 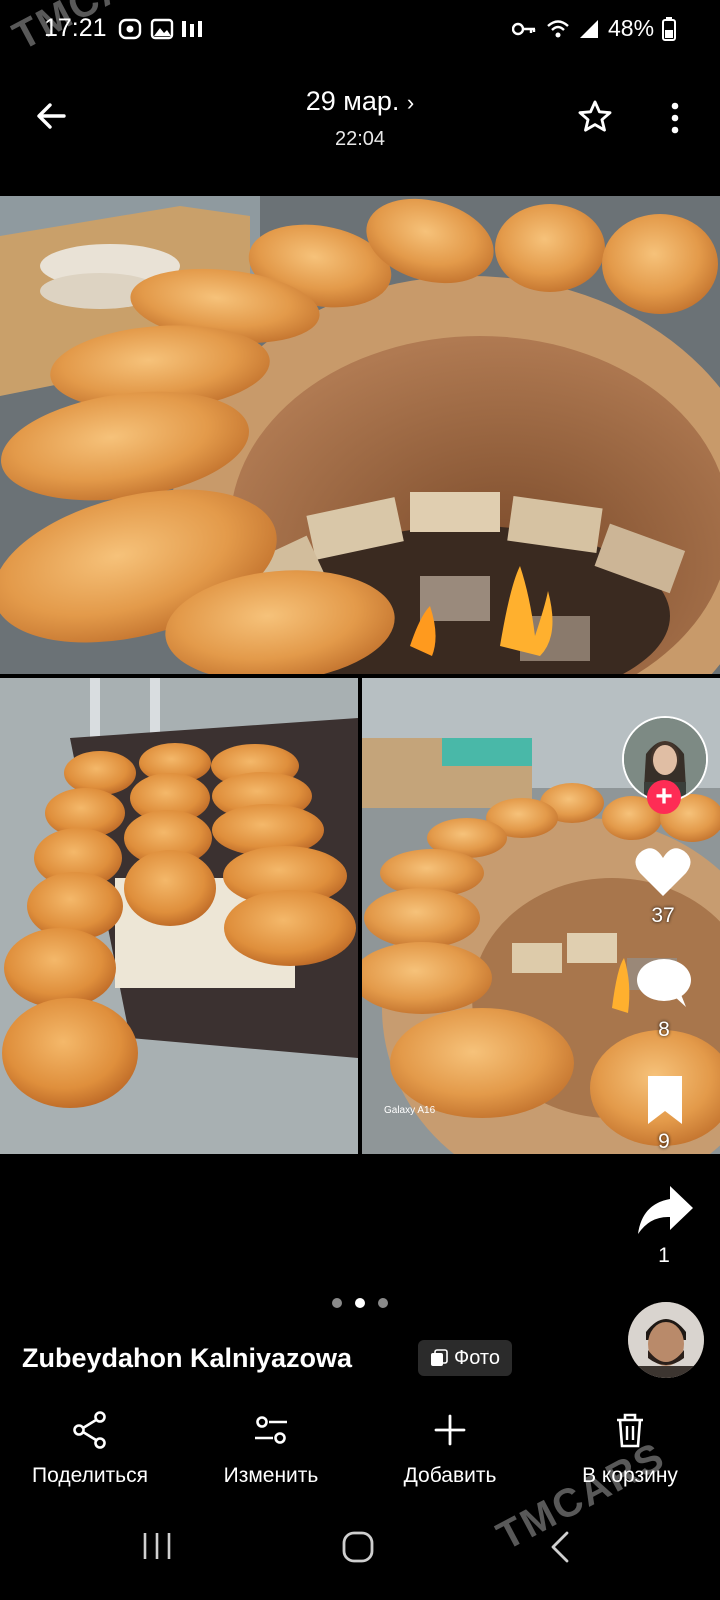 What do you see at coordinates (410, 1110) in the screenshot?
I see `camera-watermark: Galaxy A16` at bounding box center [410, 1110].